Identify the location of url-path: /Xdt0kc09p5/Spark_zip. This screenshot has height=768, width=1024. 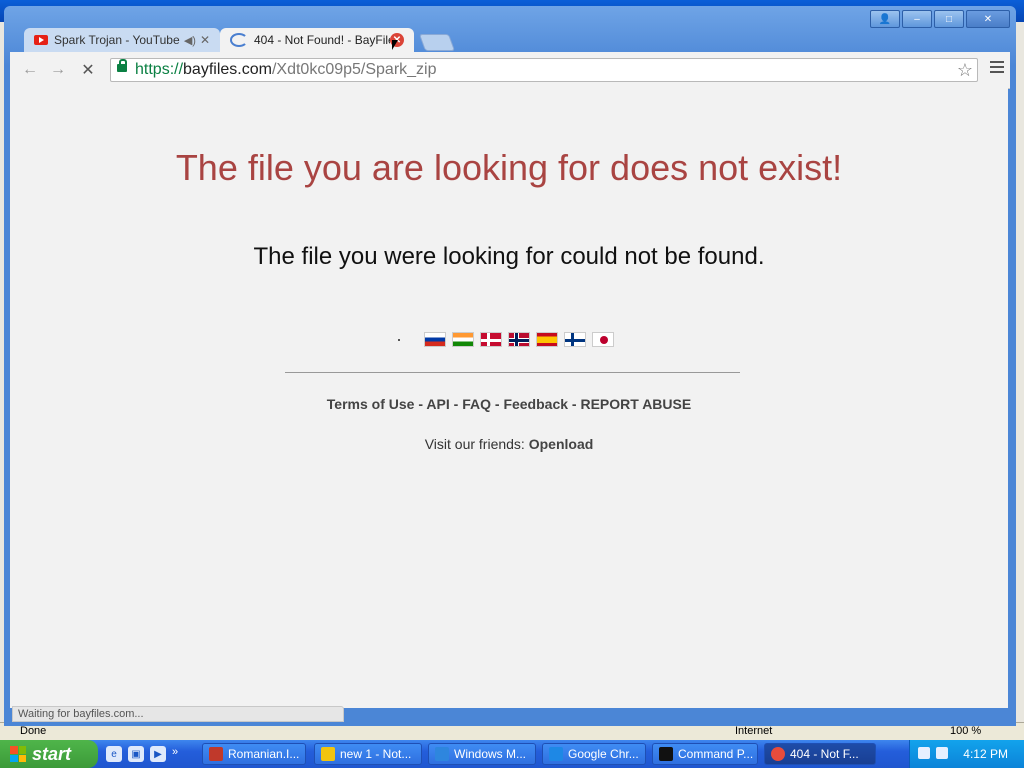
(354, 69).